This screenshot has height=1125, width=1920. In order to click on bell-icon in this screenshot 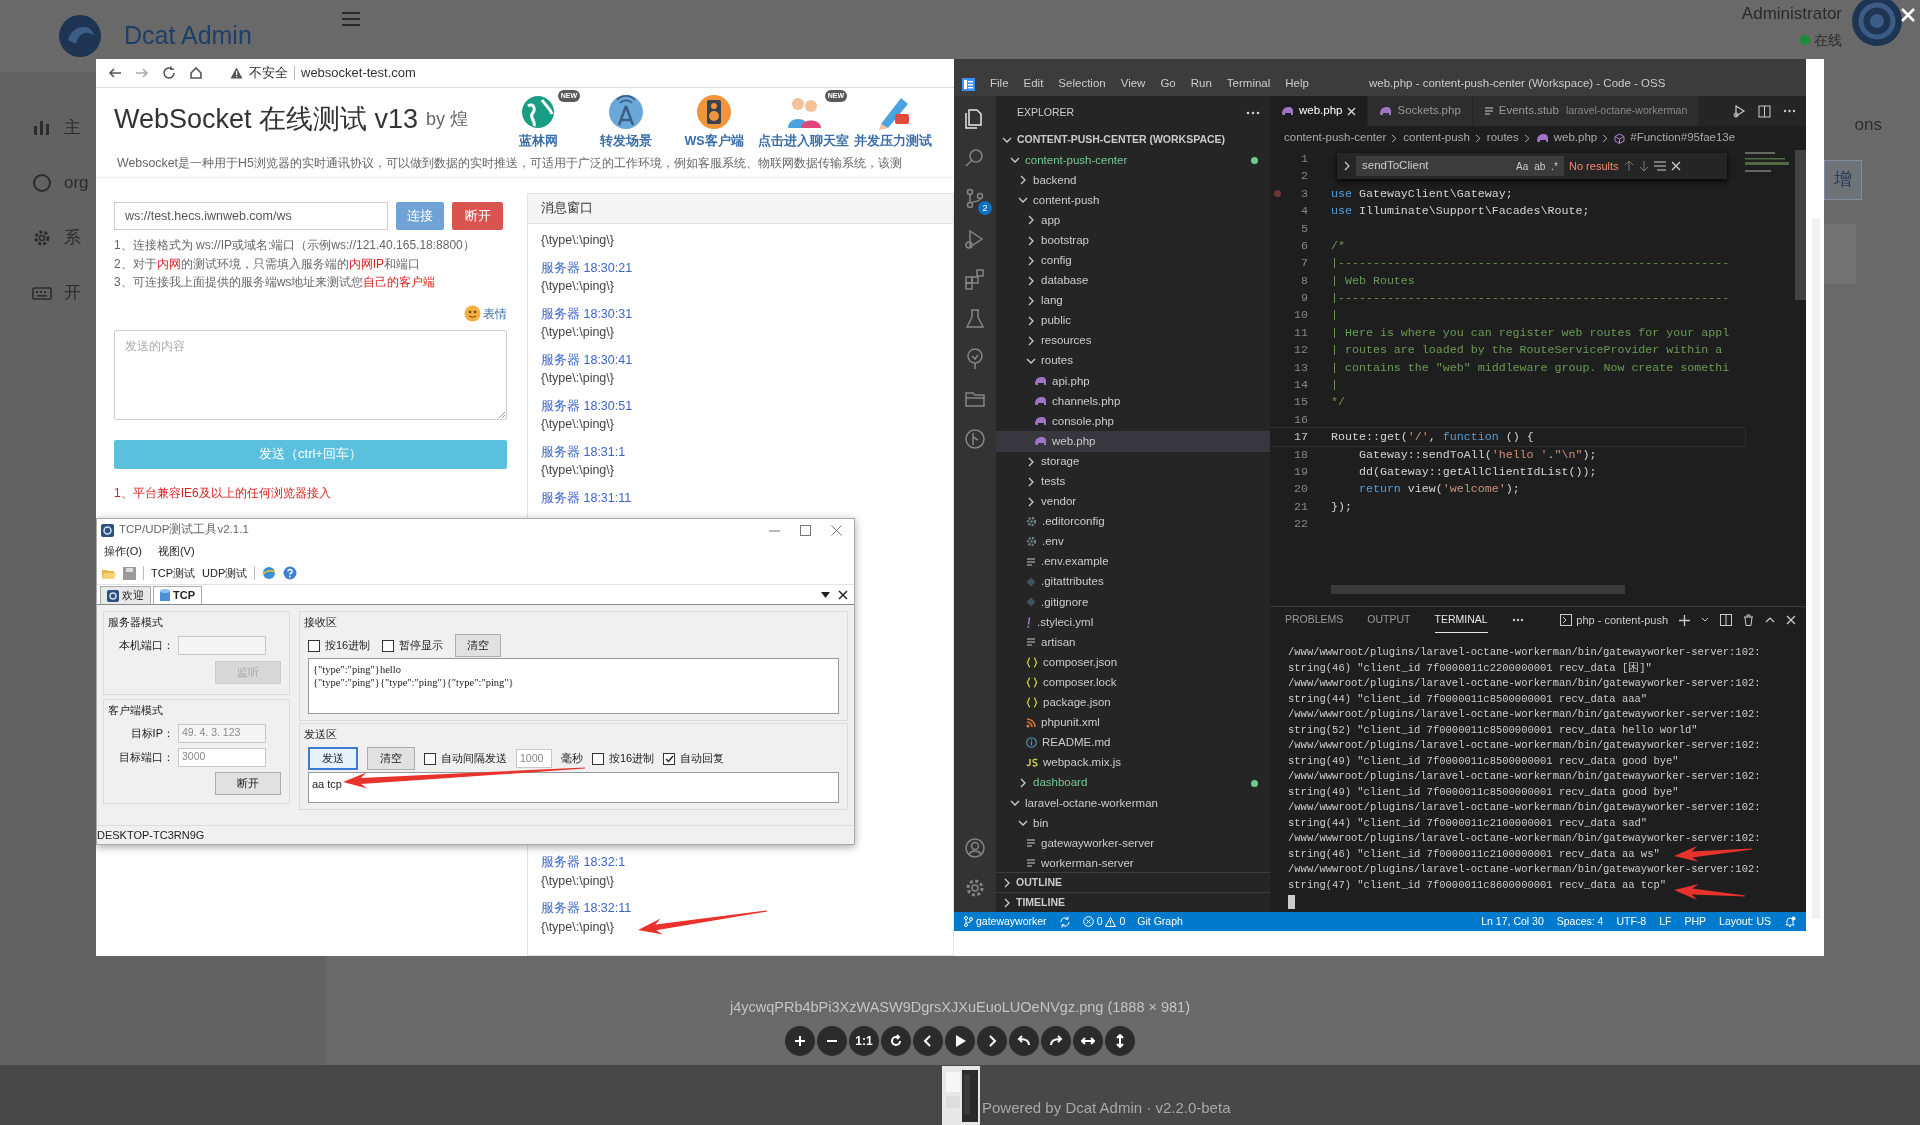, I will do `click(1790, 921)`.